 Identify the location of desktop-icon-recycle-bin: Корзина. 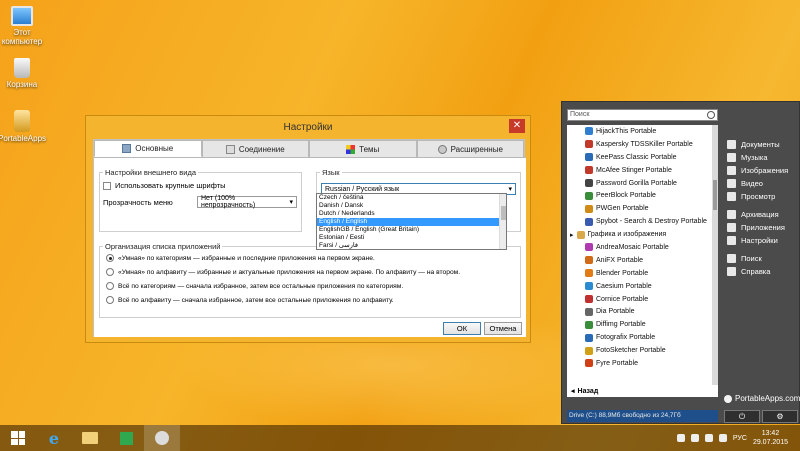
(23, 73).